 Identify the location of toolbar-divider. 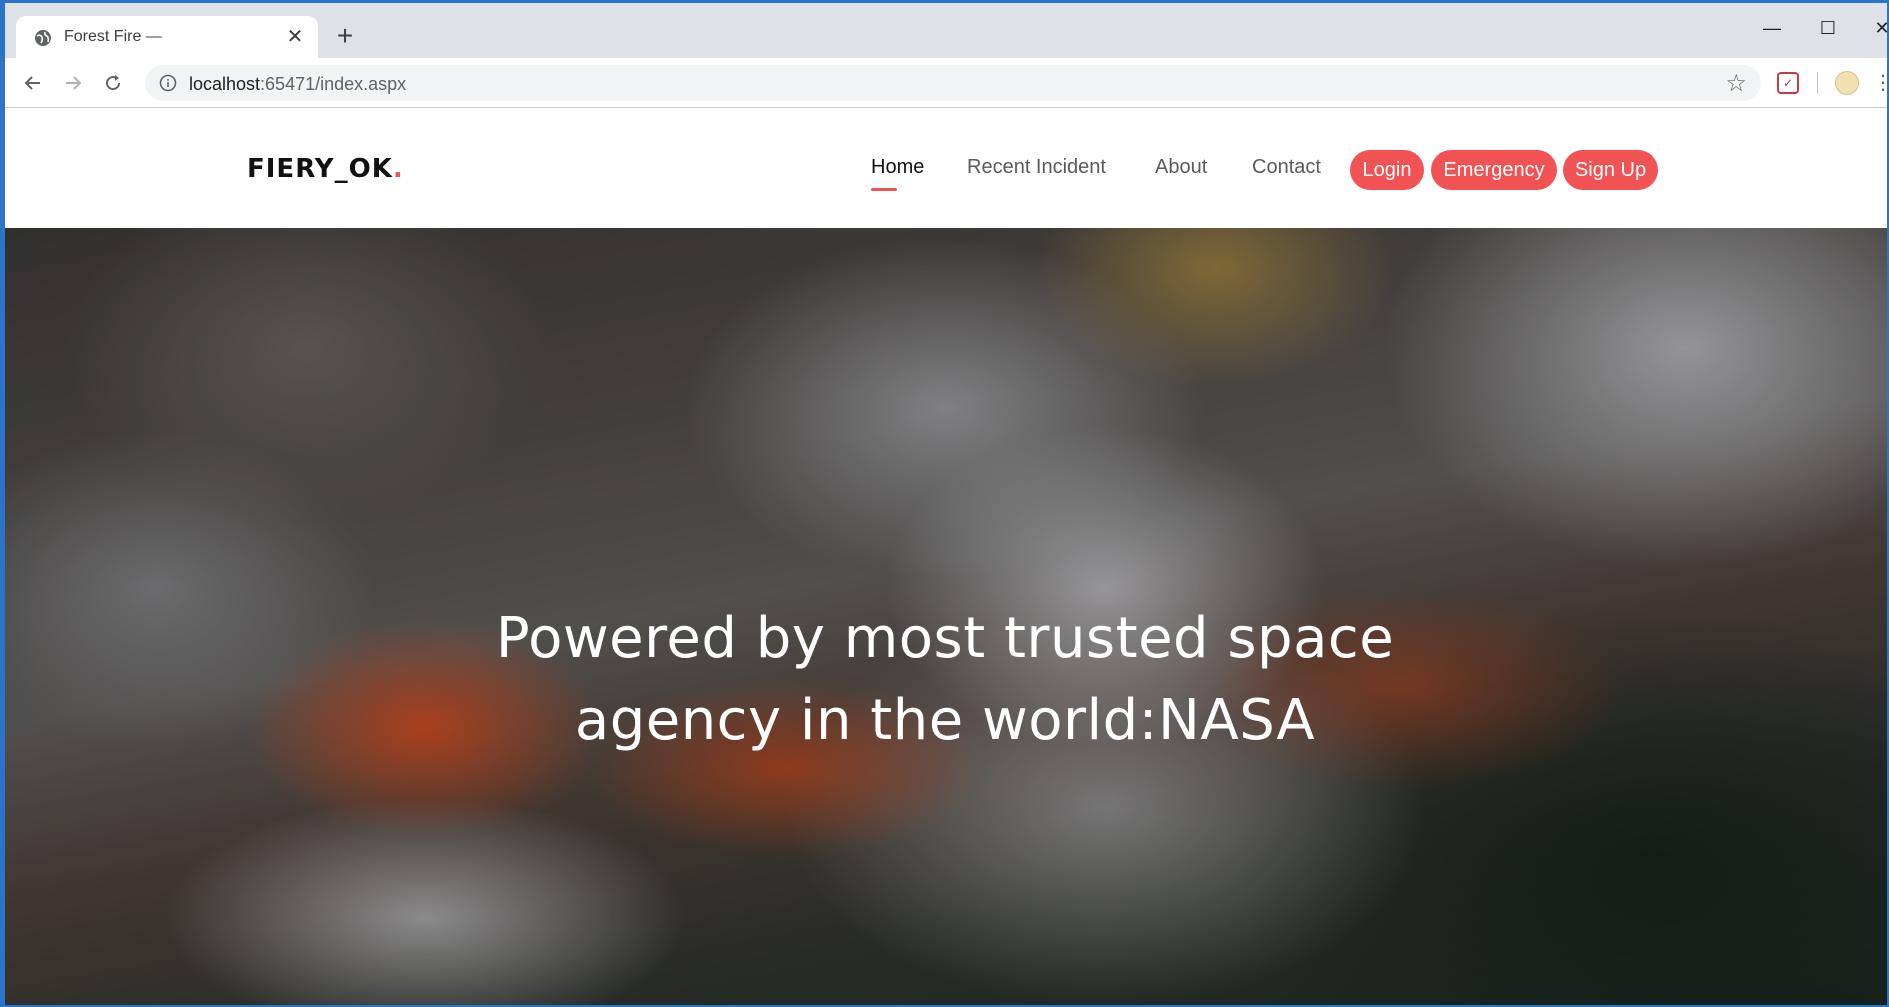
(1817, 83).